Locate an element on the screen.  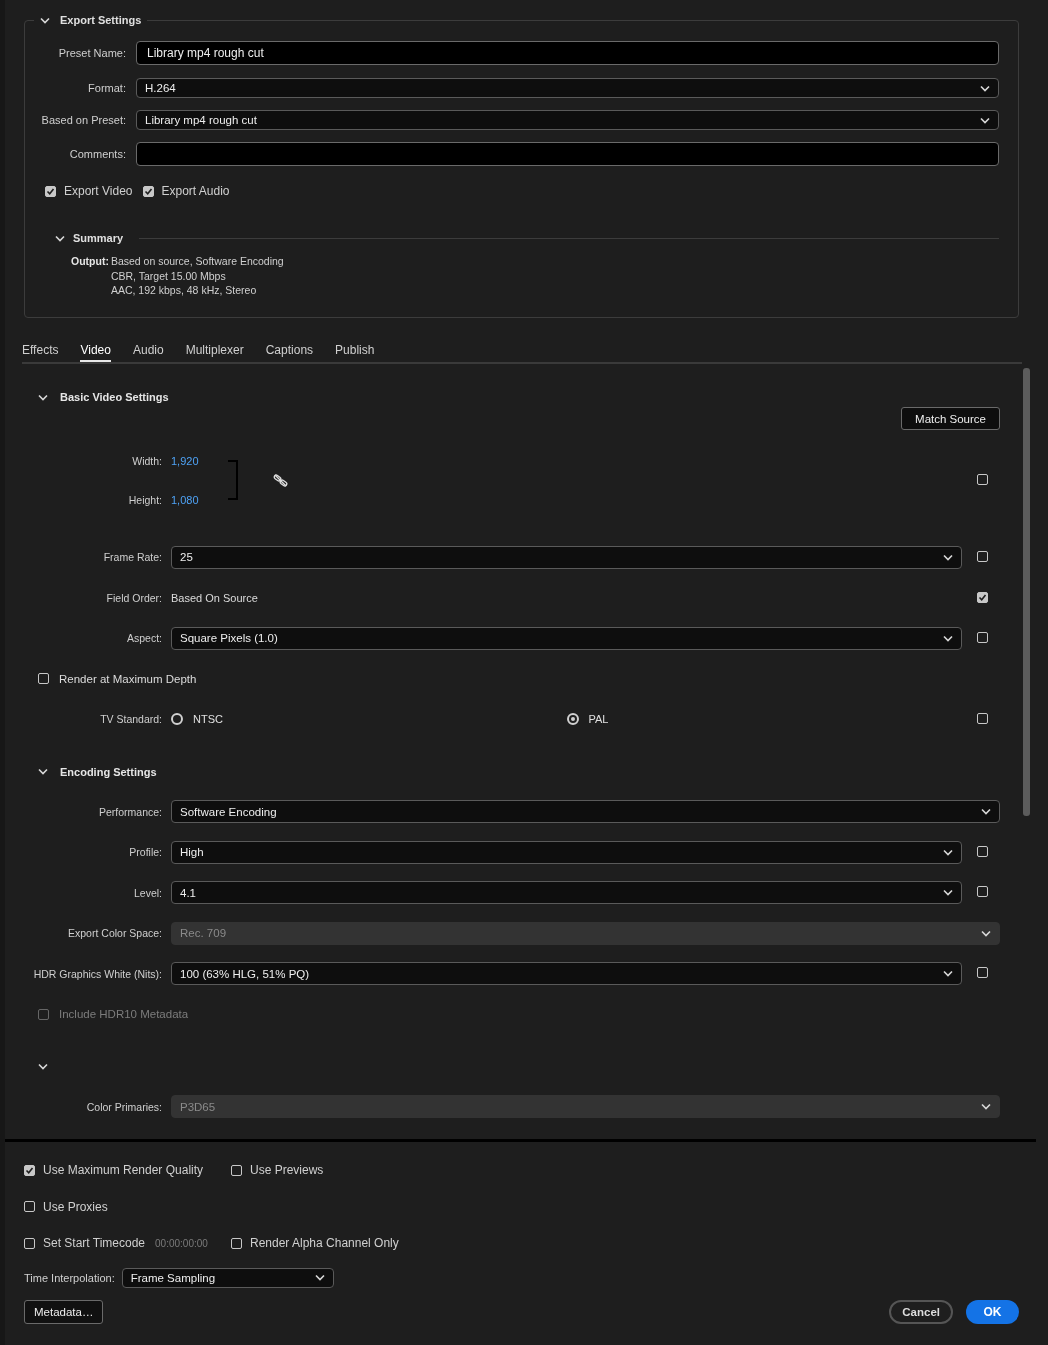
checkbox-label: Export Audio is located at coordinates (195, 191).